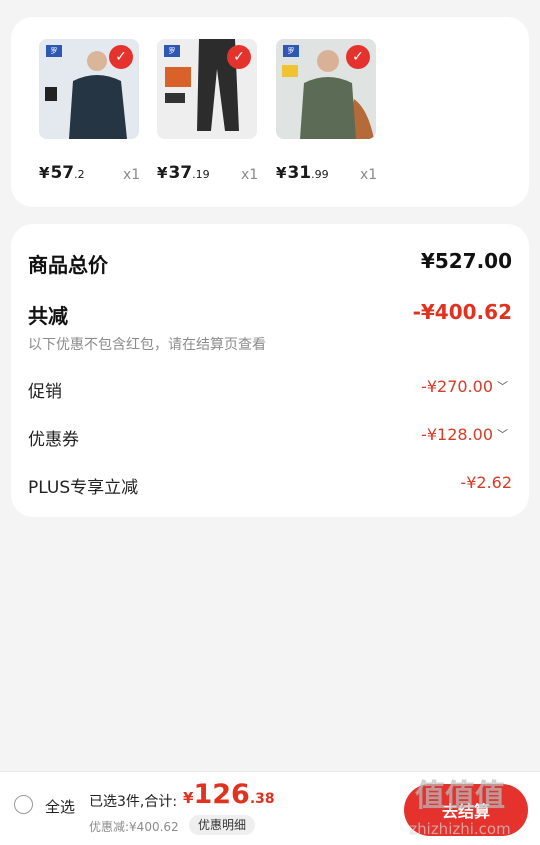 This screenshot has height=845, width=540. I want to click on radio-icon, so click(23, 804).